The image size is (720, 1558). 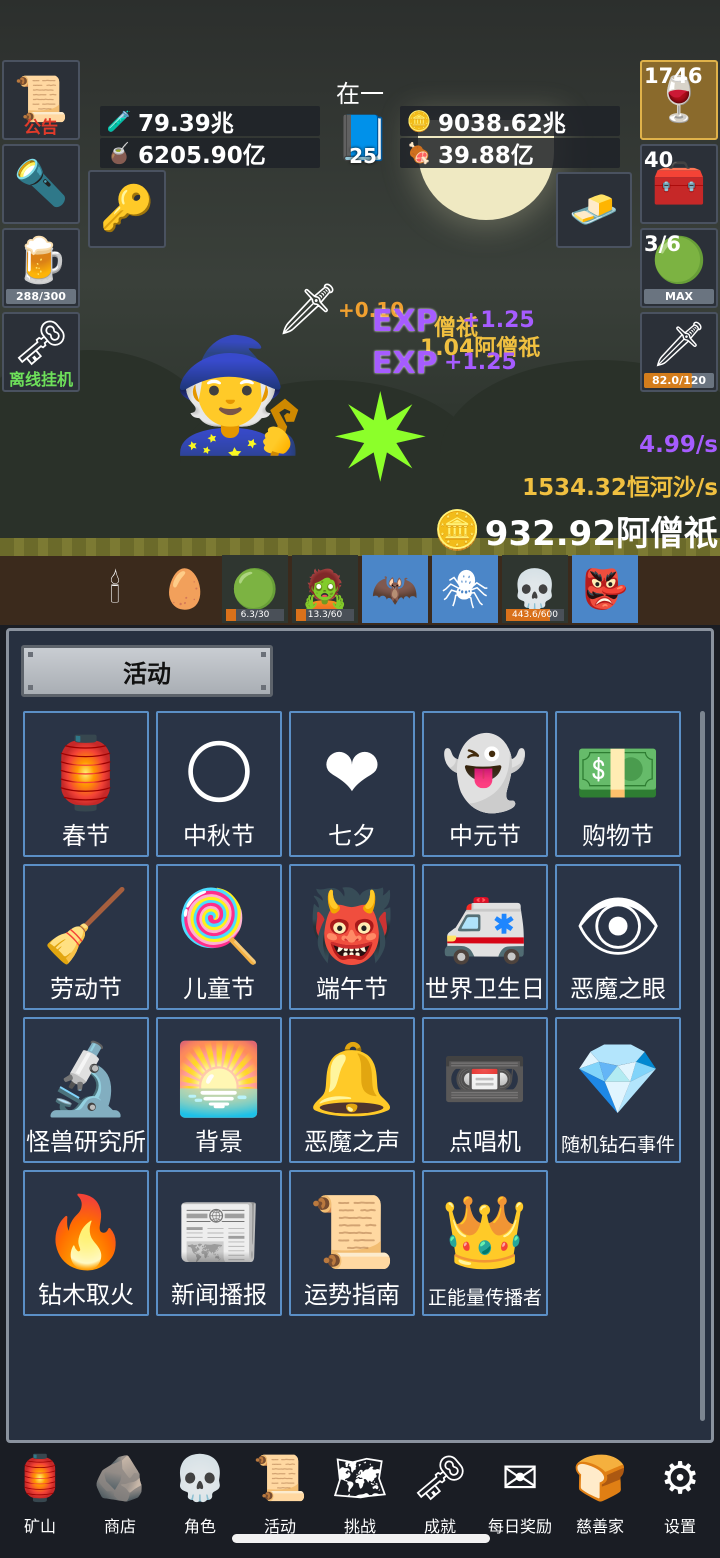 I want to click on monster-slot: 🦇, so click(x=395, y=589).